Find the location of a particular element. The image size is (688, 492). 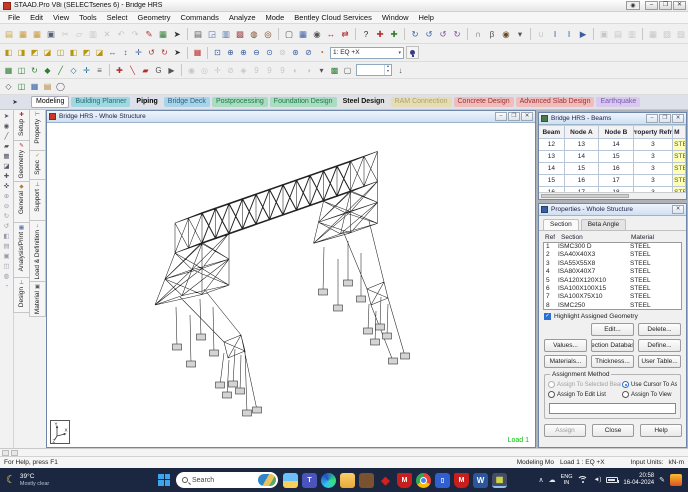

zoom-window-icon: ⊕ is located at coordinates (230, 52).